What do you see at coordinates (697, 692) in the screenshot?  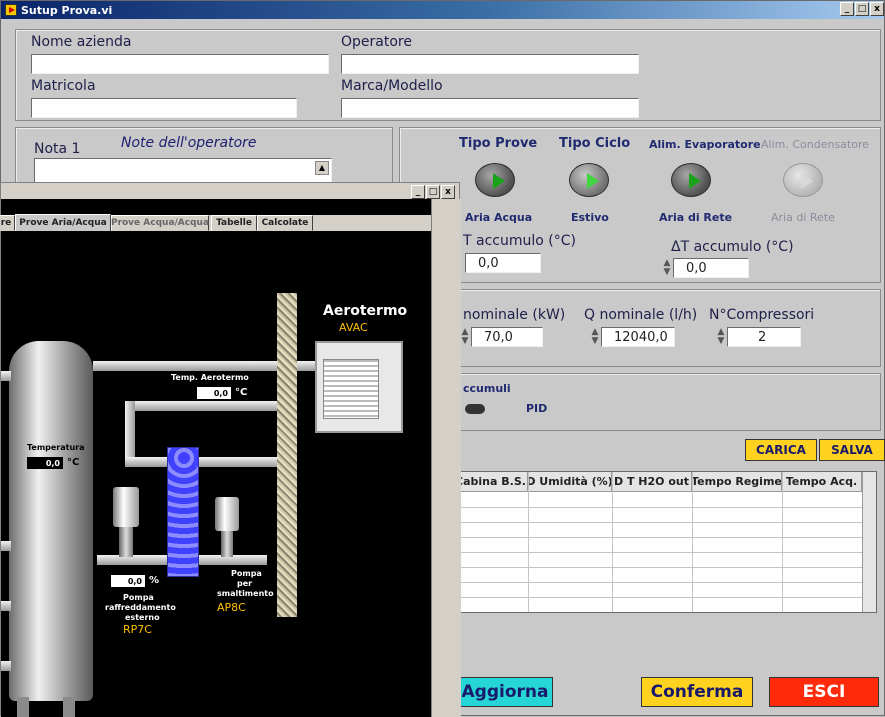 I see `conferma-button: Conferma` at bounding box center [697, 692].